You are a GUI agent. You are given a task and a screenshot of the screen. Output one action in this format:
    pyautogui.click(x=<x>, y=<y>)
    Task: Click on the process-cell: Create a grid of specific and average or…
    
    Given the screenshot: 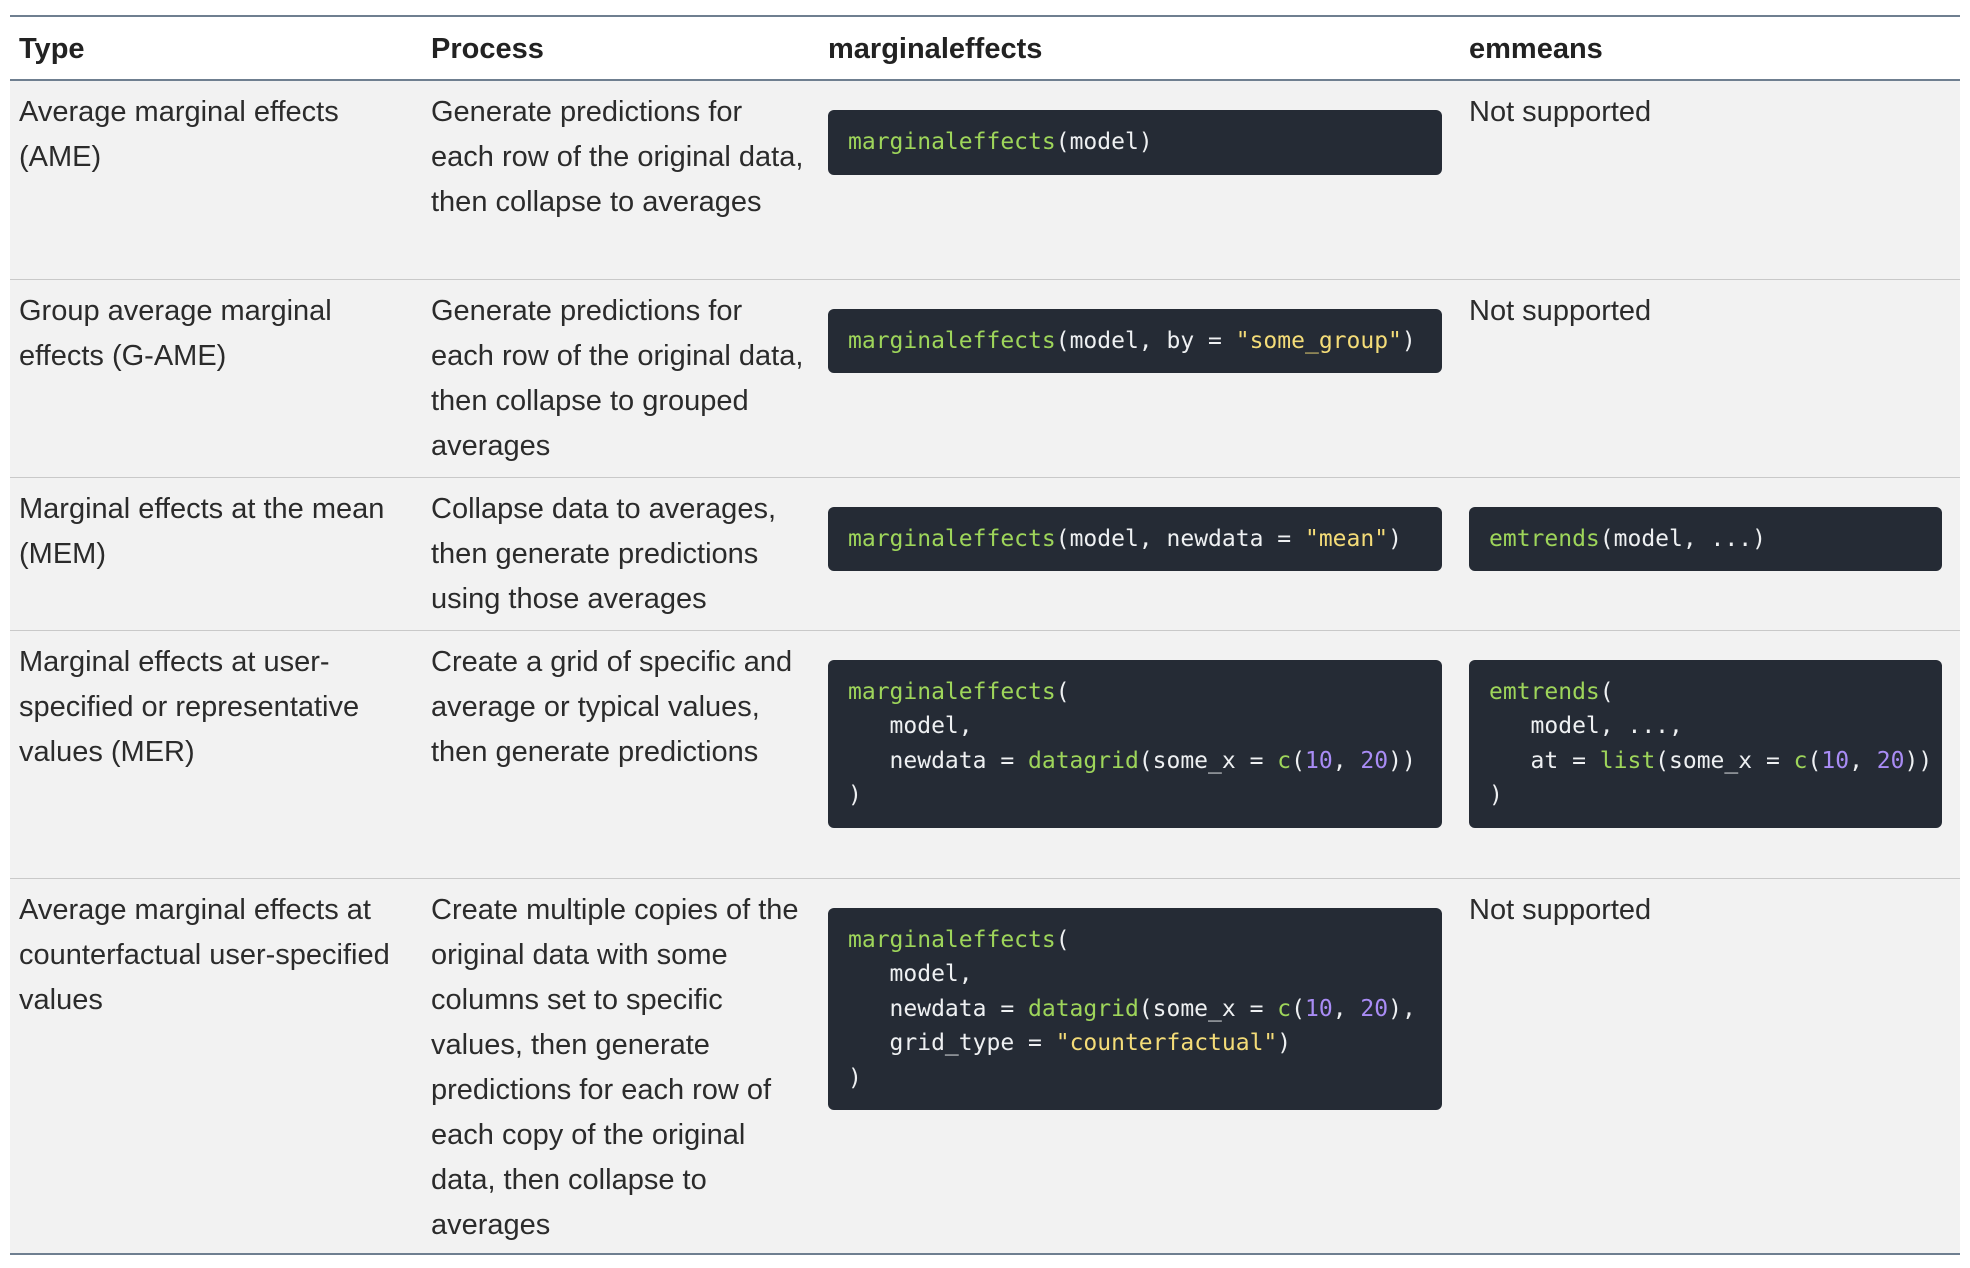 What is the action you would take?
    pyautogui.click(x=612, y=706)
    